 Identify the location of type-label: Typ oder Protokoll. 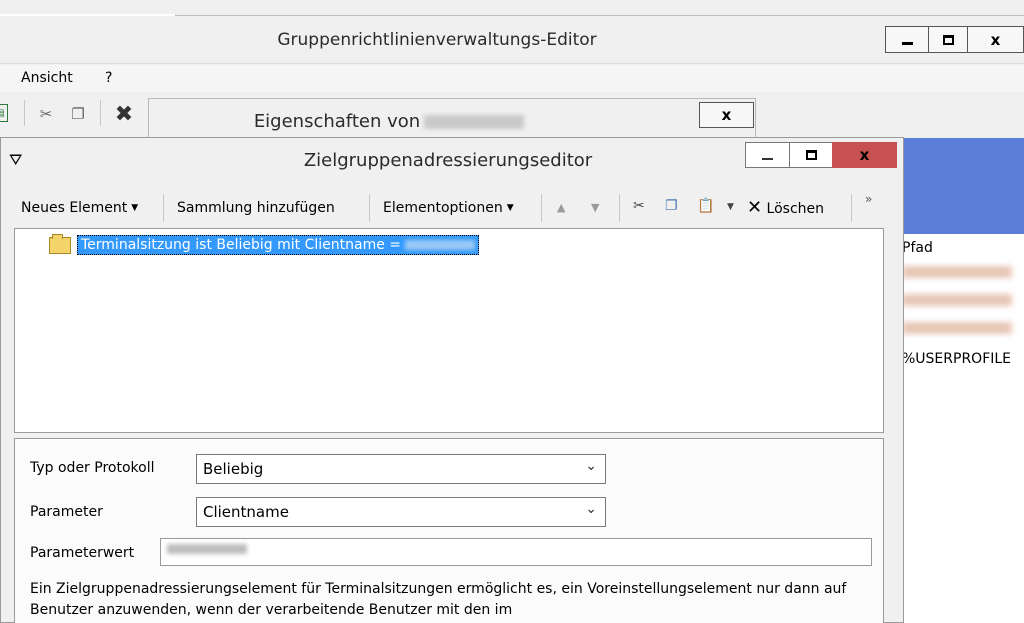
(92, 468).